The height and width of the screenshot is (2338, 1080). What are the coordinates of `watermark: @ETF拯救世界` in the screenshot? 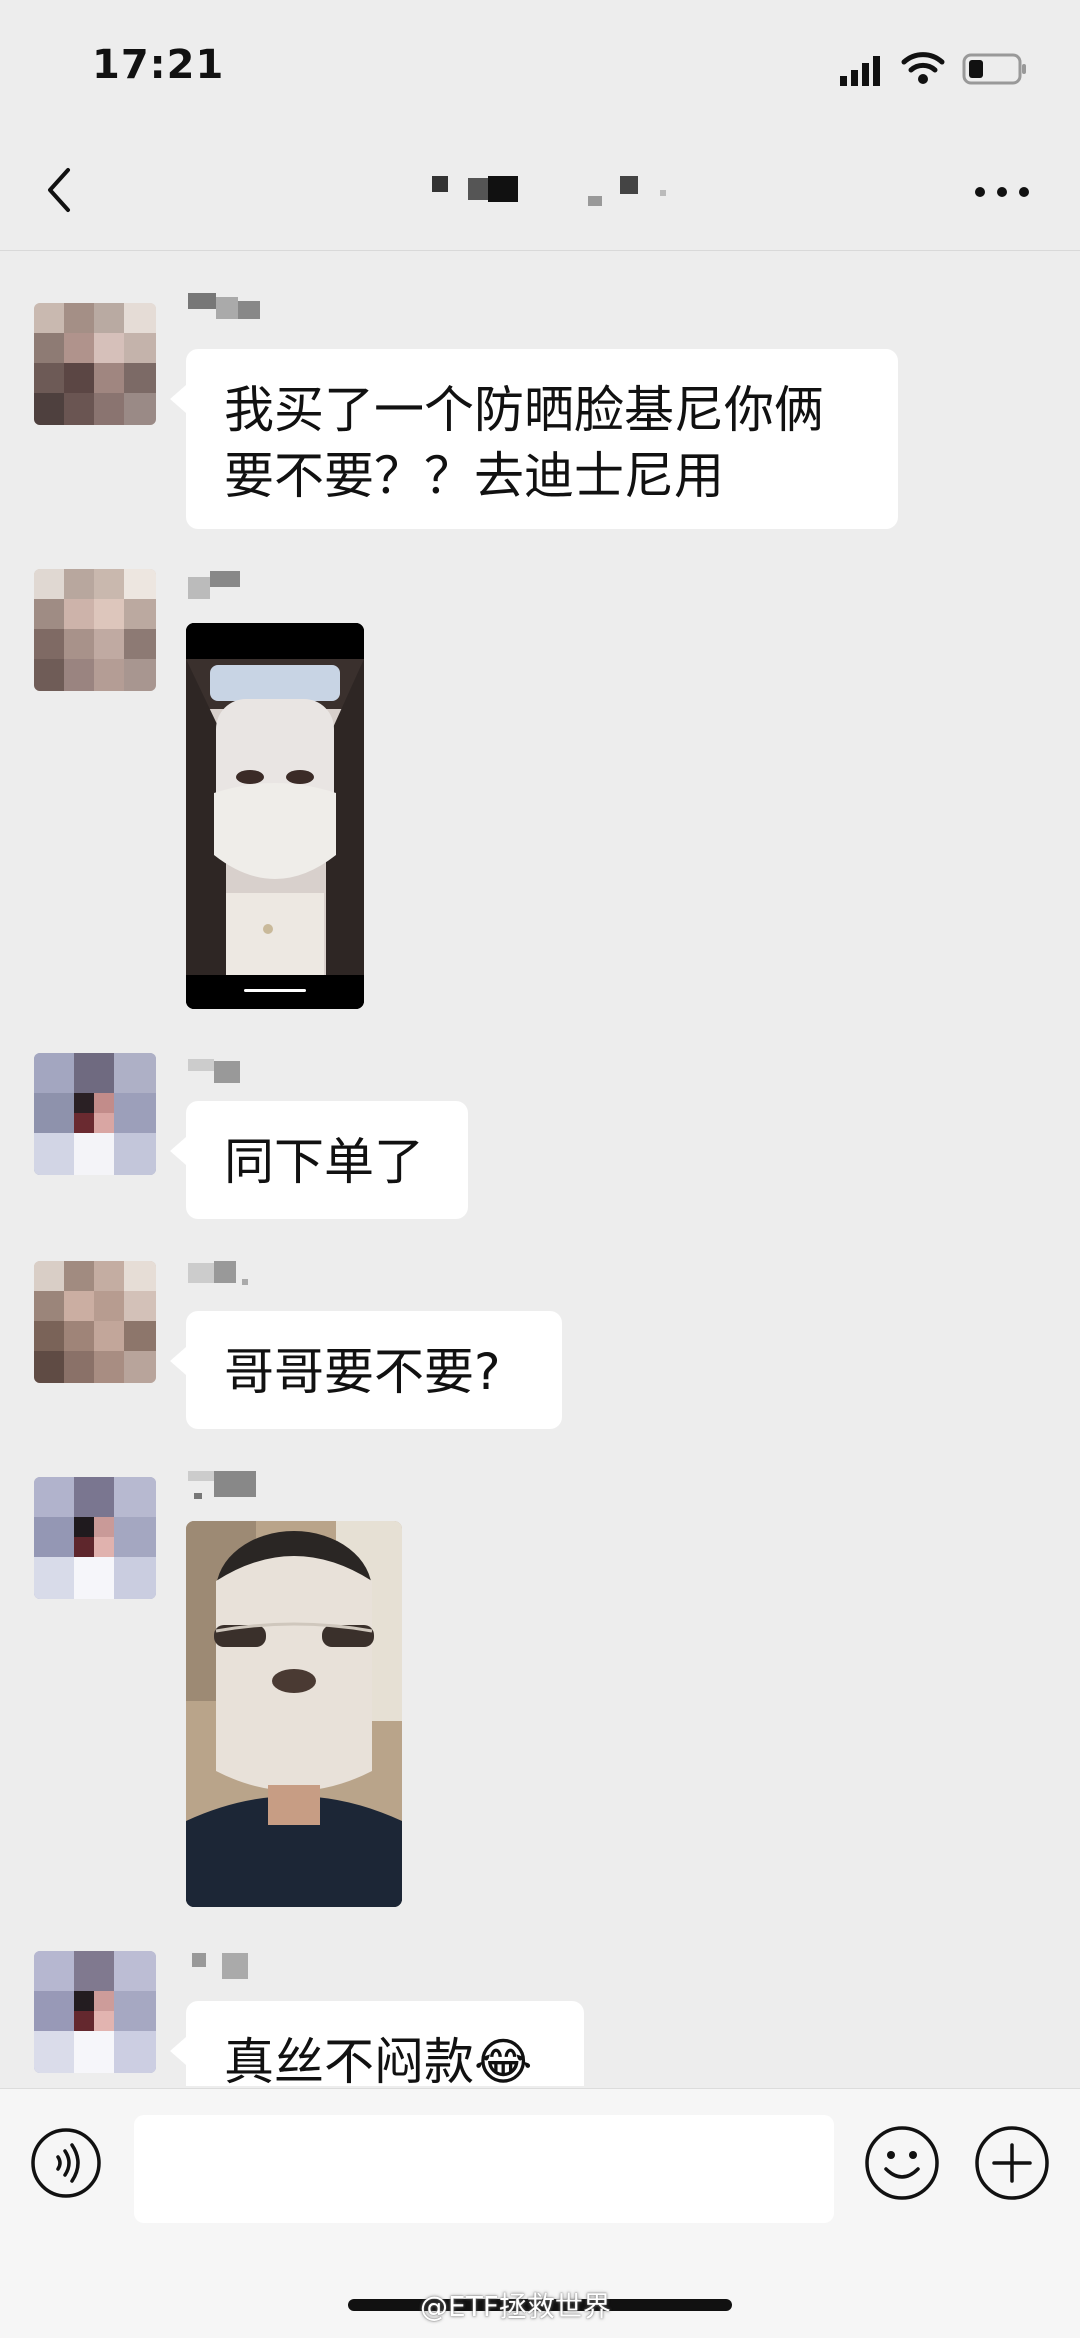 It's located at (515, 2306).